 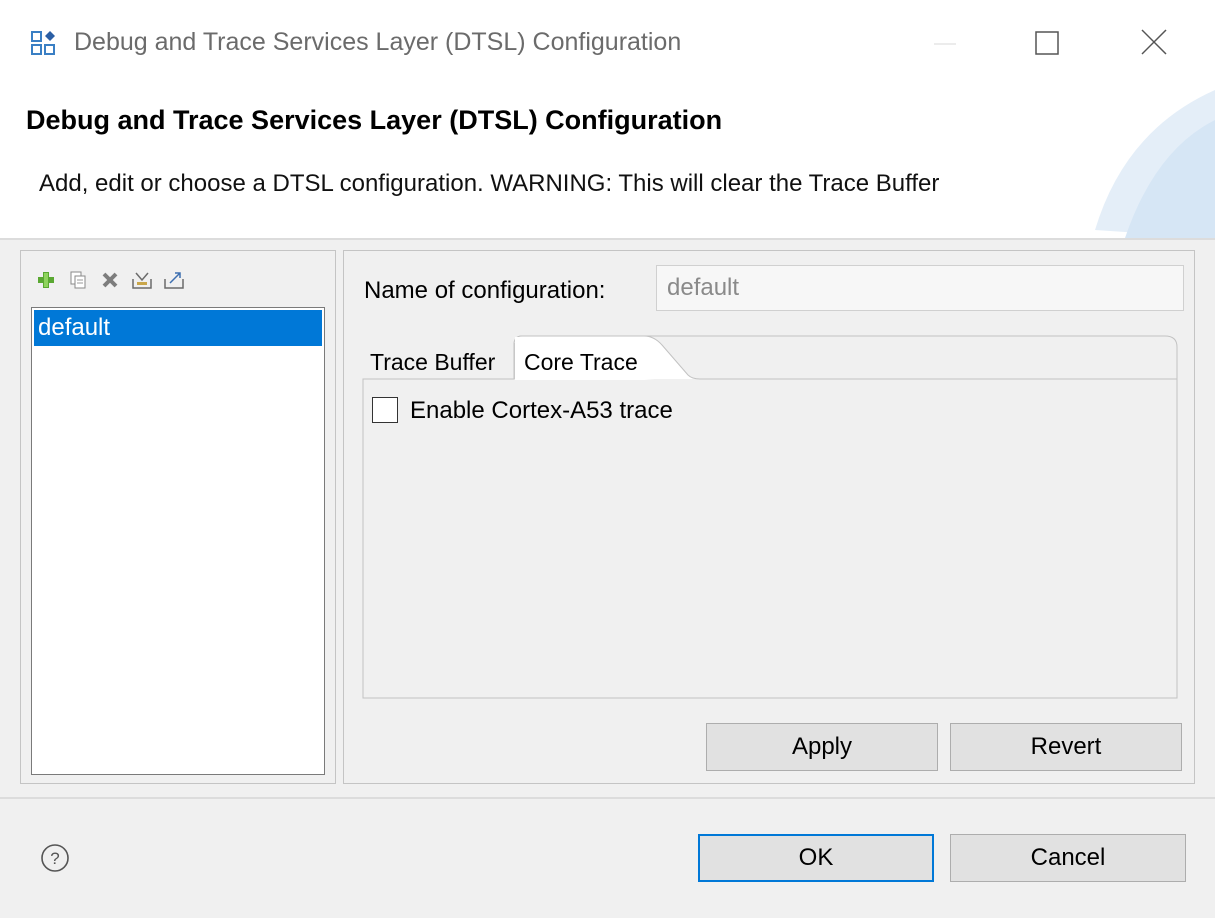 What do you see at coordinates (1068, 858) in the screenshot?
I see `cancel-button: Cancel` at bounding box center [1068, 858].